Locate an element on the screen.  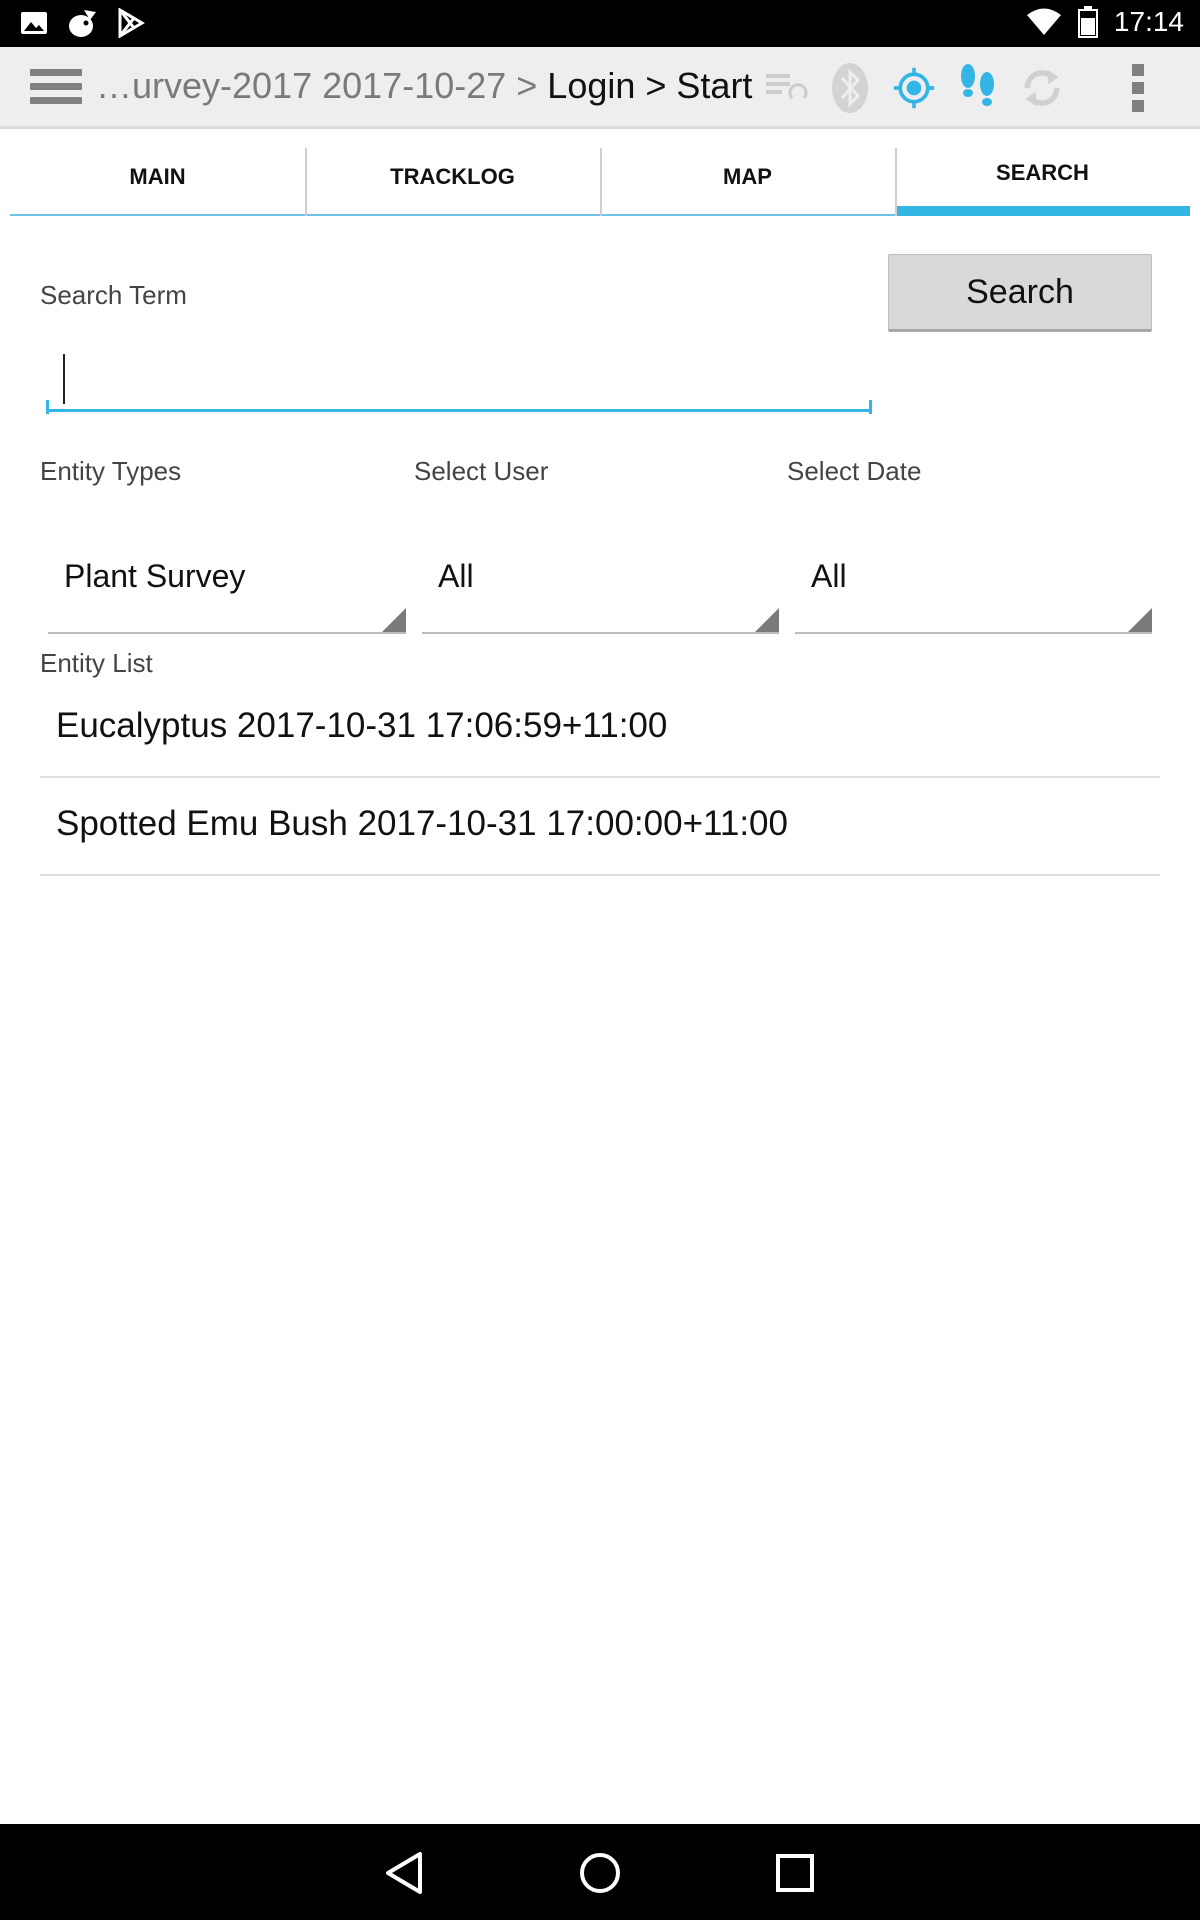
gps-icon is located at coordinates (914, 88).